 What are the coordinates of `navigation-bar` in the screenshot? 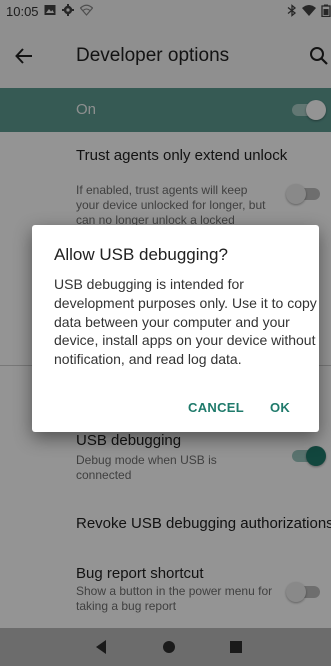 It's located at (165, 647).